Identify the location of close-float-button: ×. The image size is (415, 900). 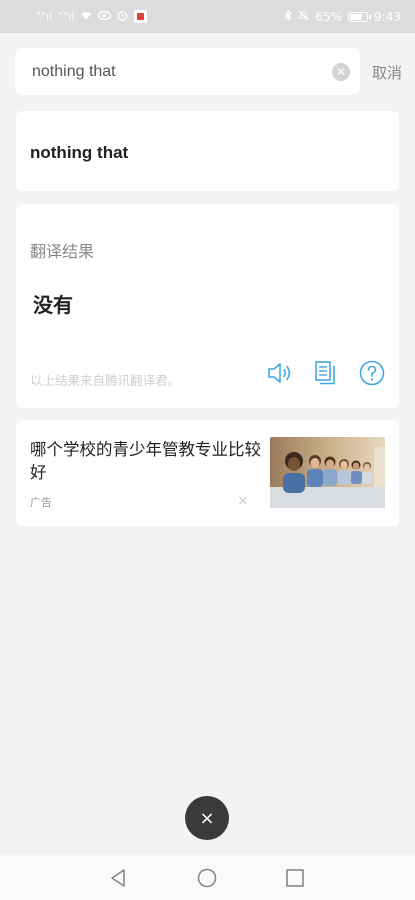
(207, 818).